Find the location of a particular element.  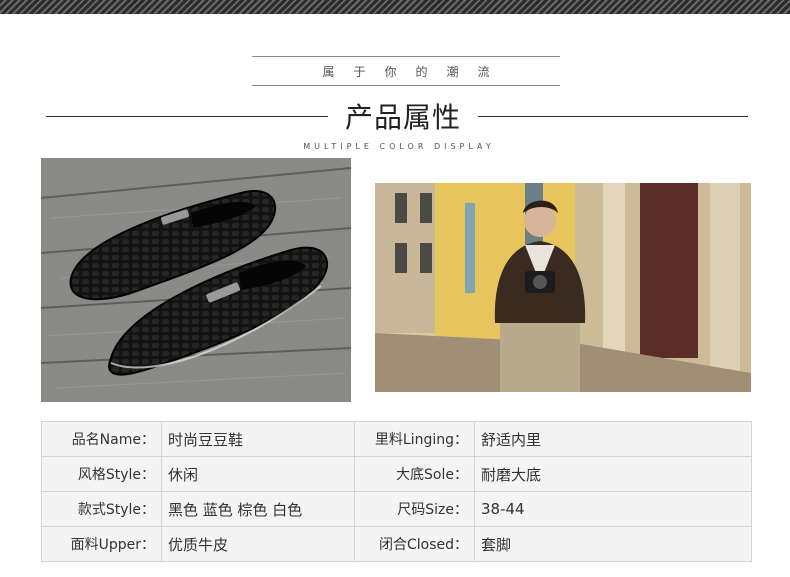

tagline-box: 属于你的潮流 is located at coordinates (406, 71).